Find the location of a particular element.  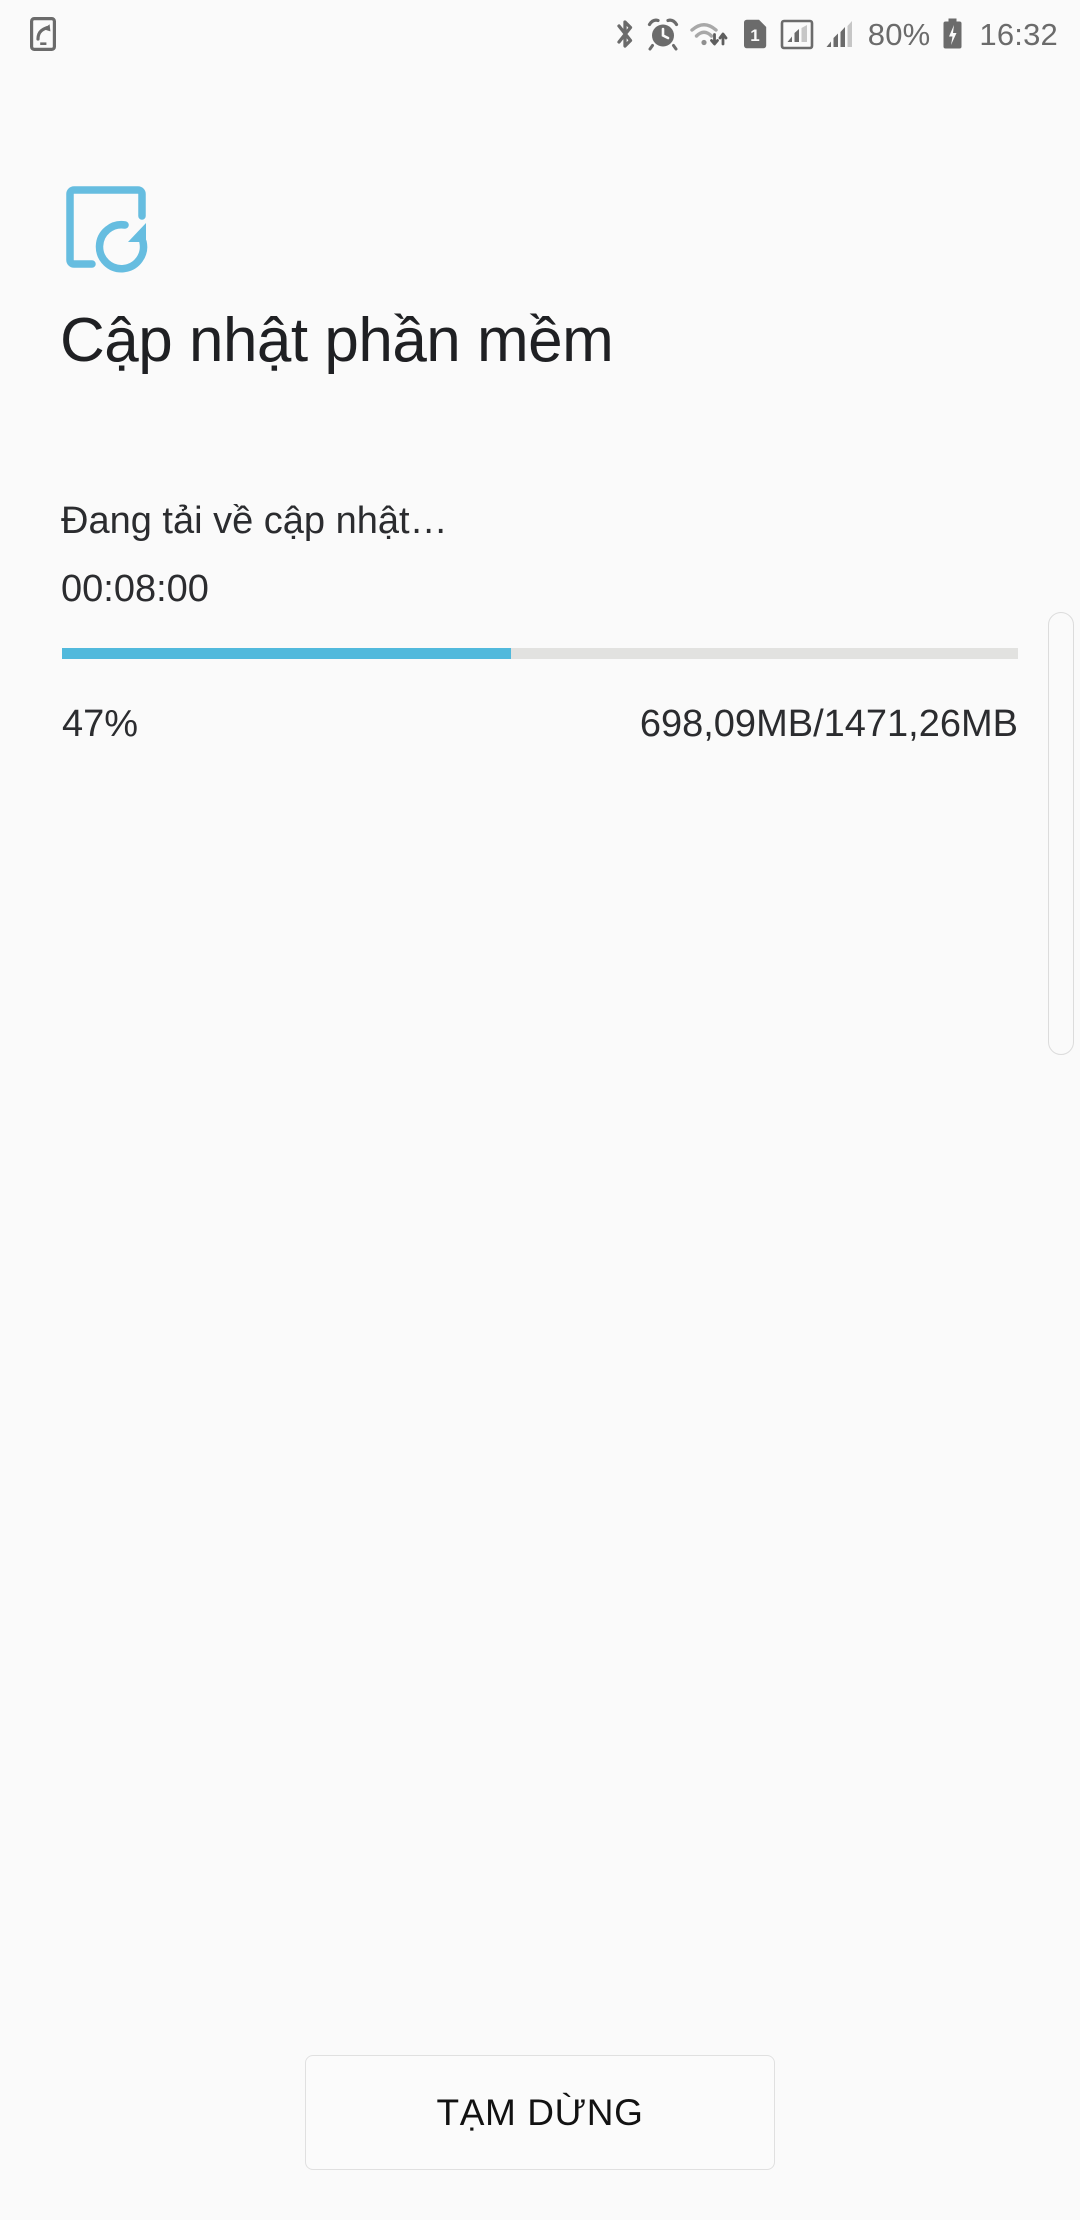

signal-boxed-icon is located at coordinates (797, 34).